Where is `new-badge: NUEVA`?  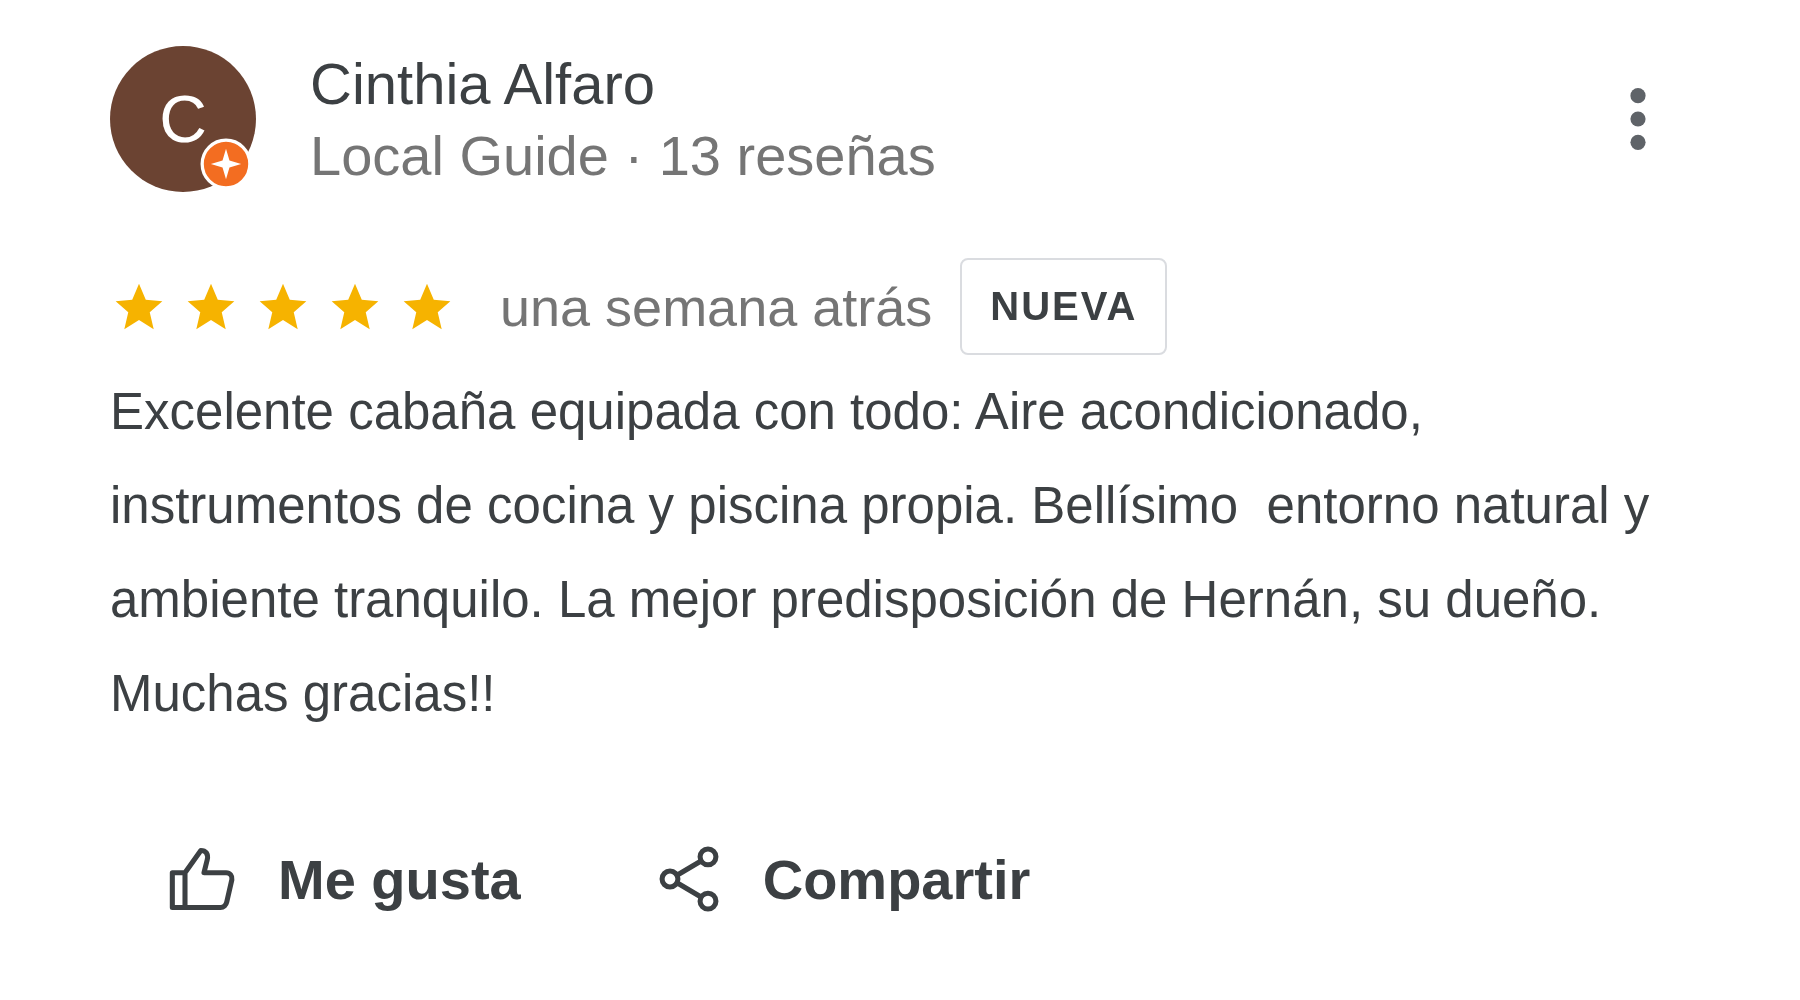 new-badge: NUEVA is located at coordinates (1064, 306).